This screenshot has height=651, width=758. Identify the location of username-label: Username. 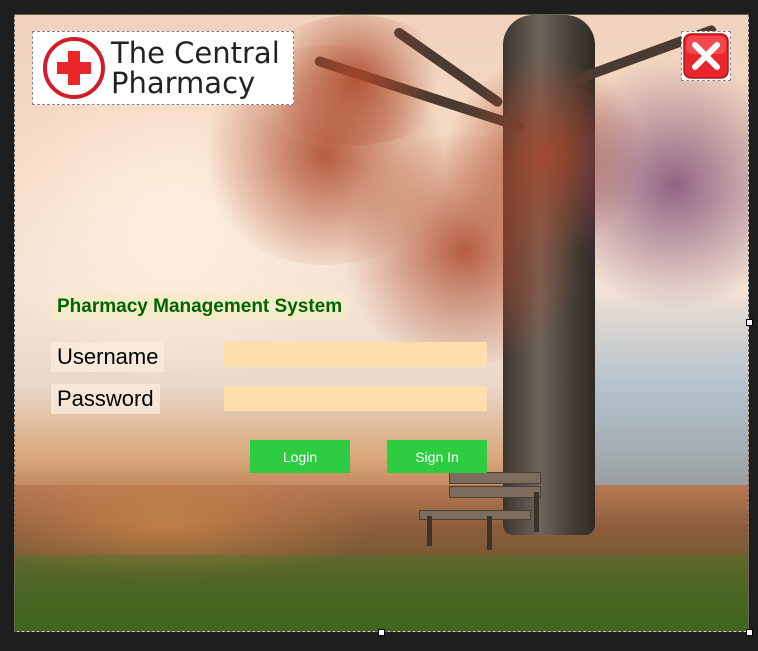
(108, 357).